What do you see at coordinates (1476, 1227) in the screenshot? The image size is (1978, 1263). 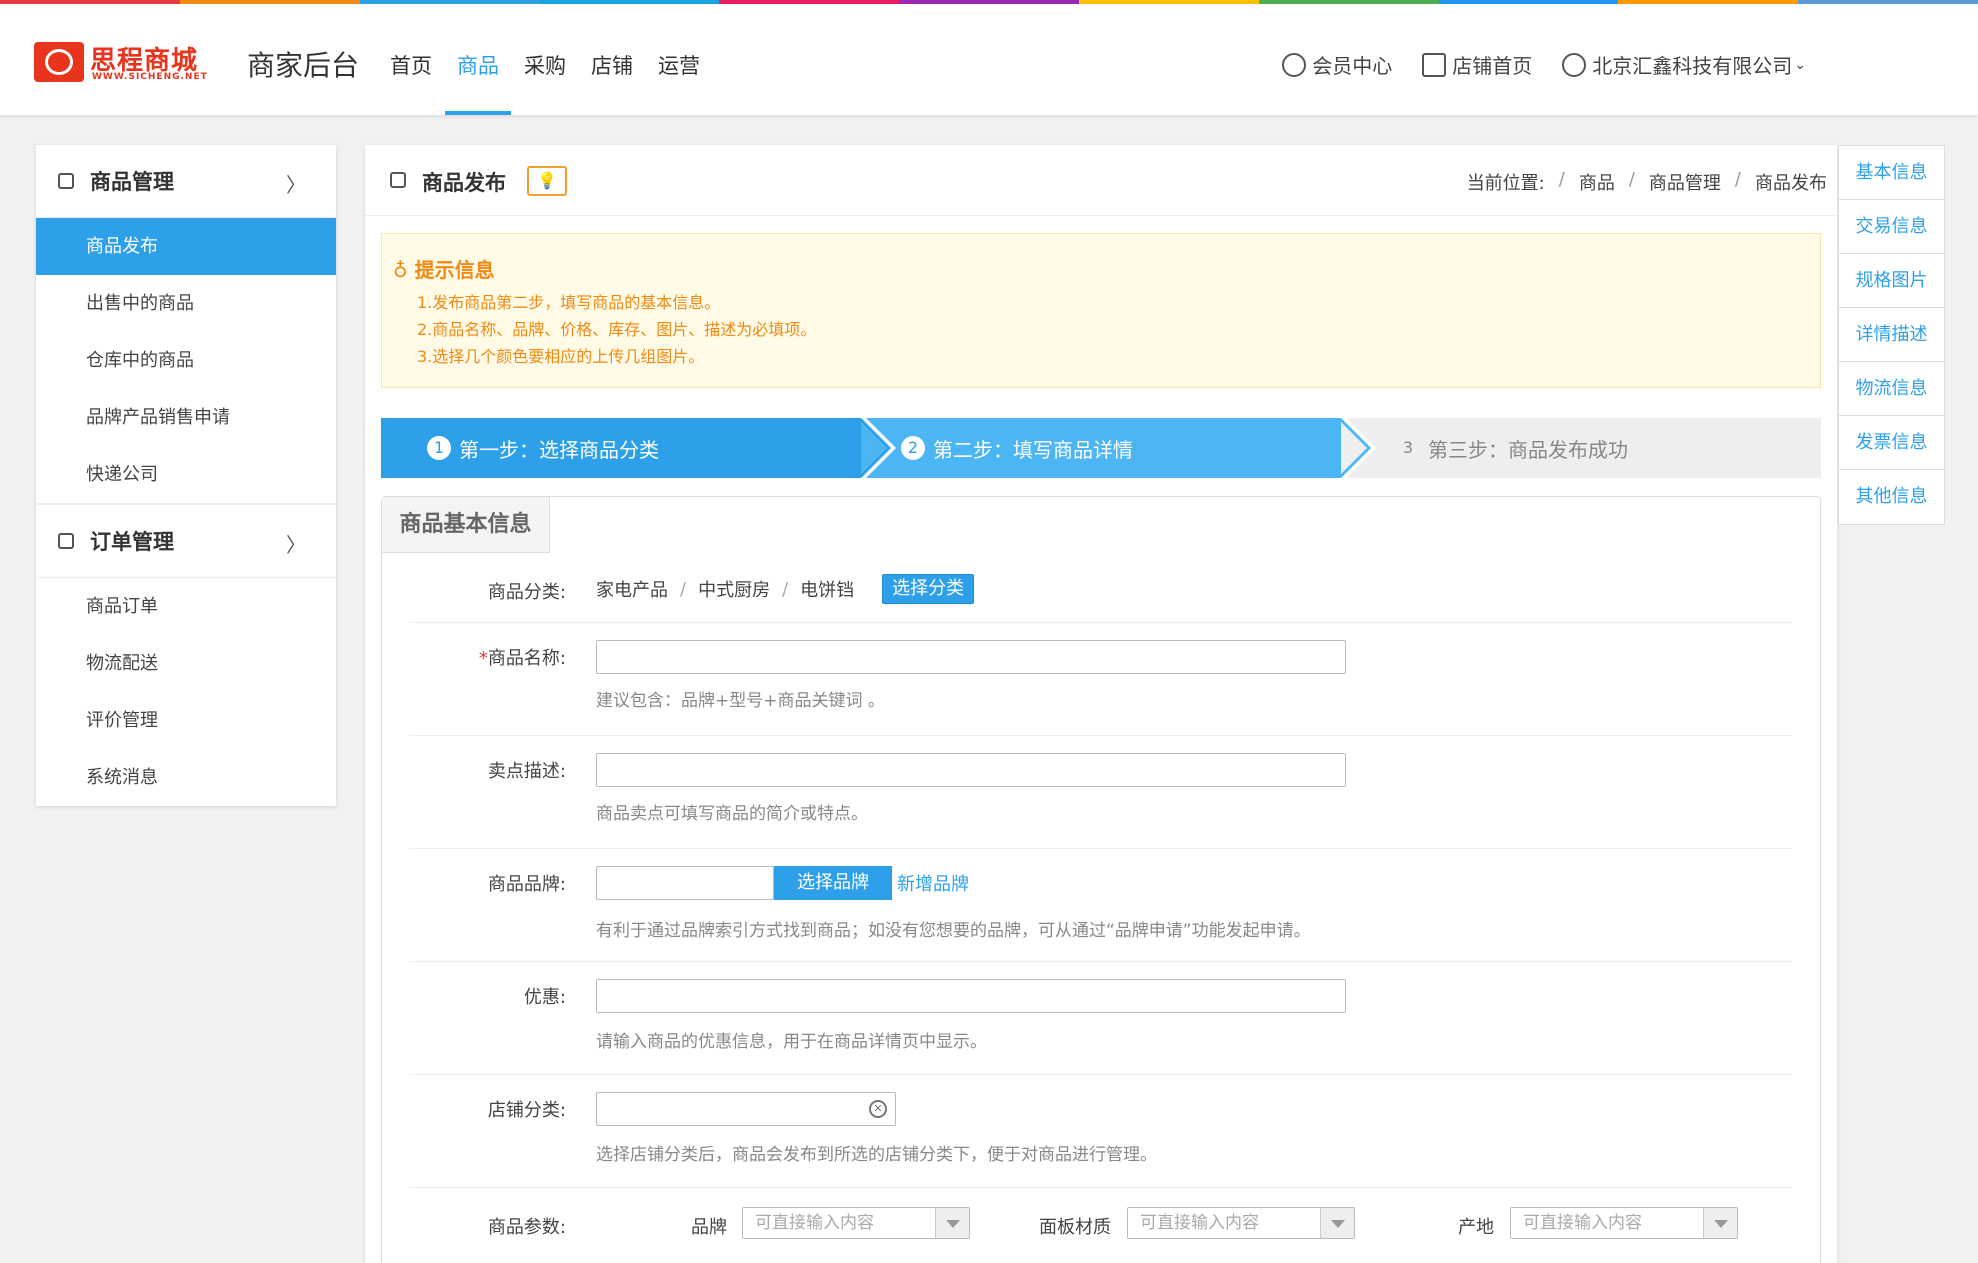 I see `param-name: 产地` at bounding box center [1476, 1227].